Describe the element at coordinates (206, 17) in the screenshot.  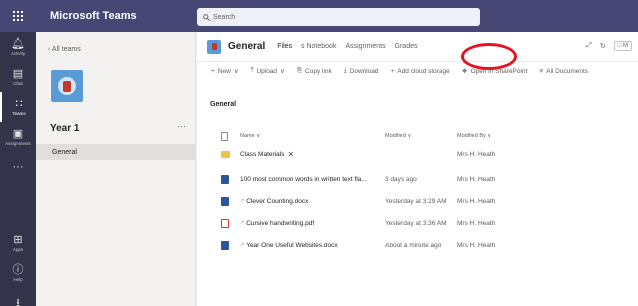
I see `search-icon` at that location.